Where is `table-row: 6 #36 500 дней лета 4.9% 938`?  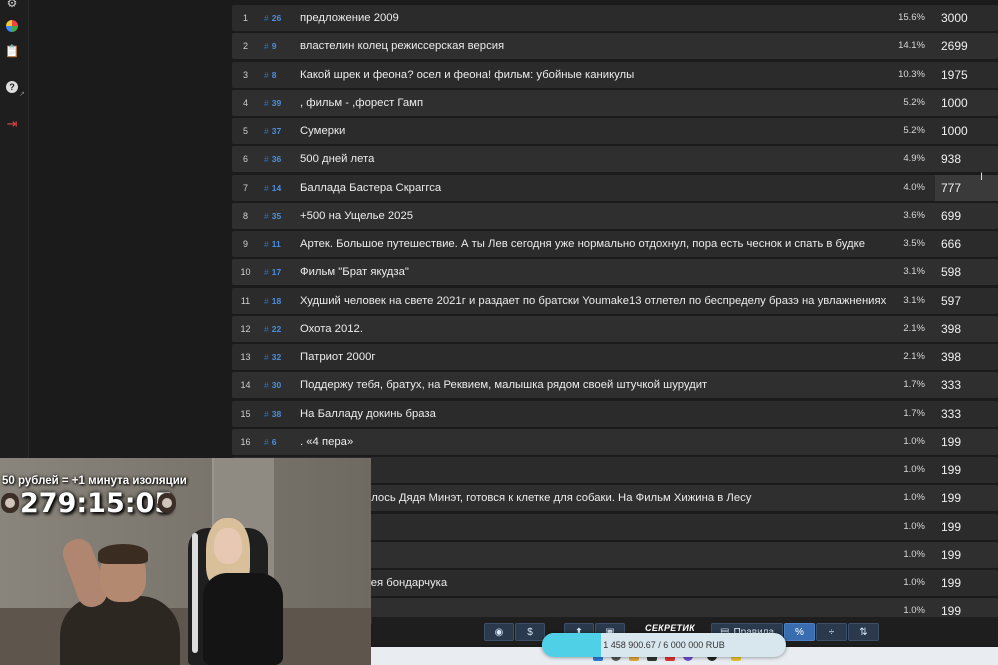
table-row: 6 #36 500 дней лета 4.9% 938 is located at coordinates (615, 159).